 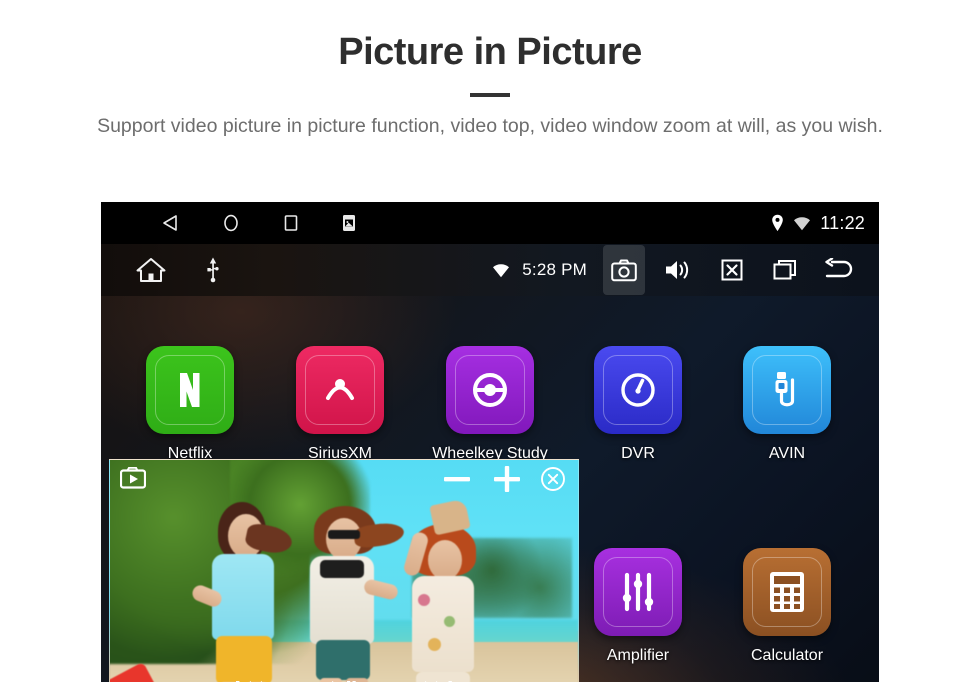 What do you see at coordinates (554, 269) in the screenshot?
I see `toolbar-clock: 5:28 PM` at bounding box center [554, 269].